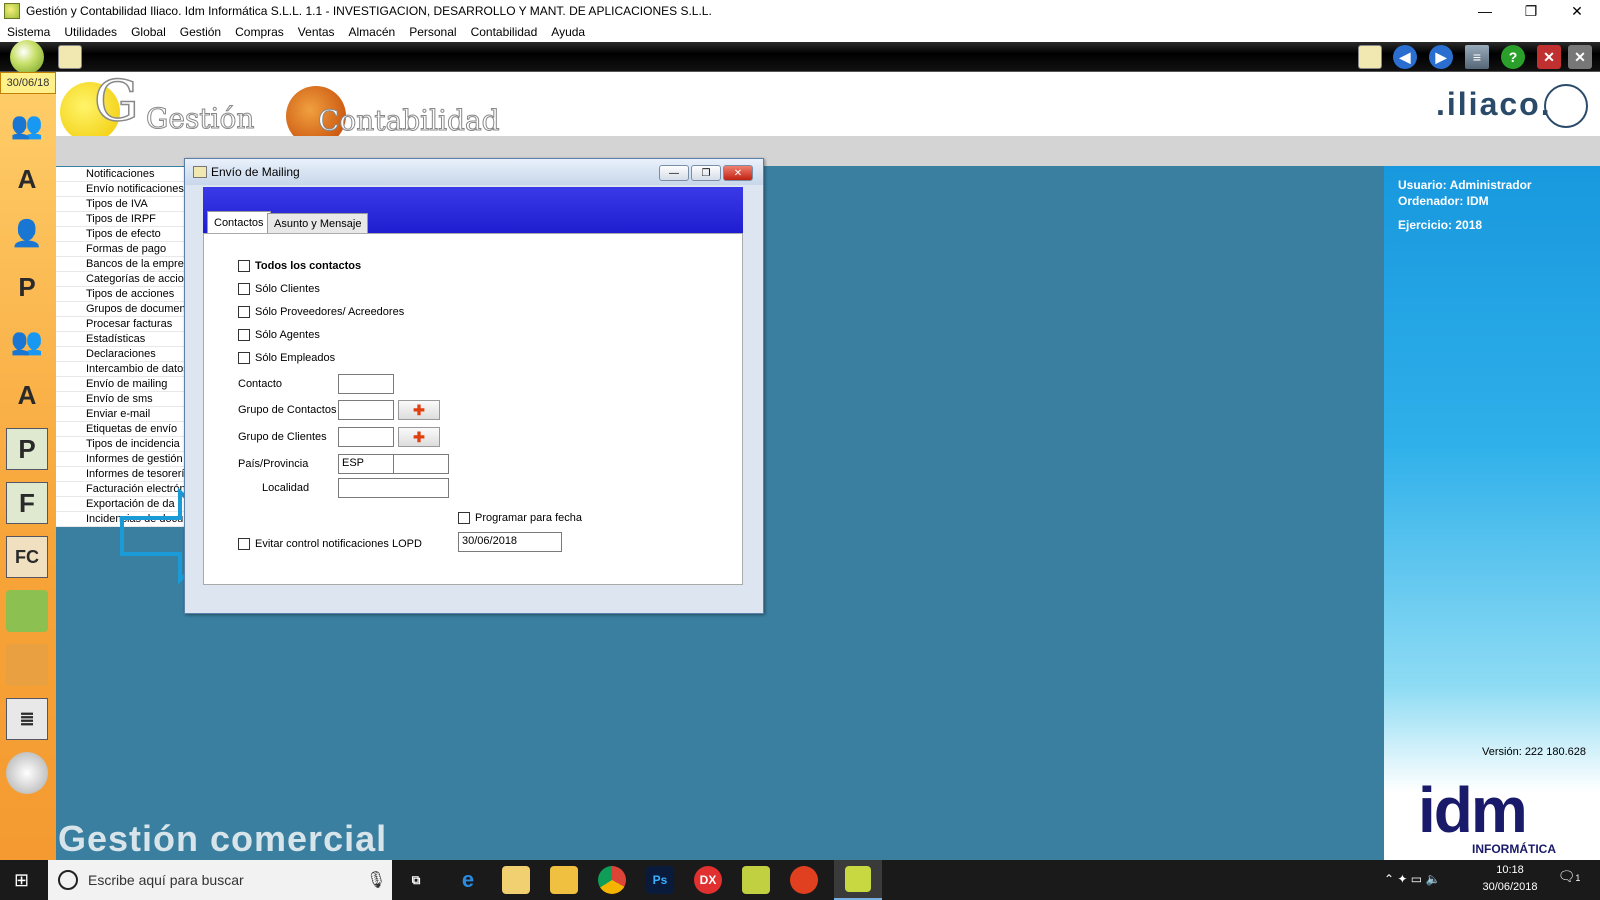  I want to click on taskbar-clock: 10:18 30/06/2018, so click(1510, 879).